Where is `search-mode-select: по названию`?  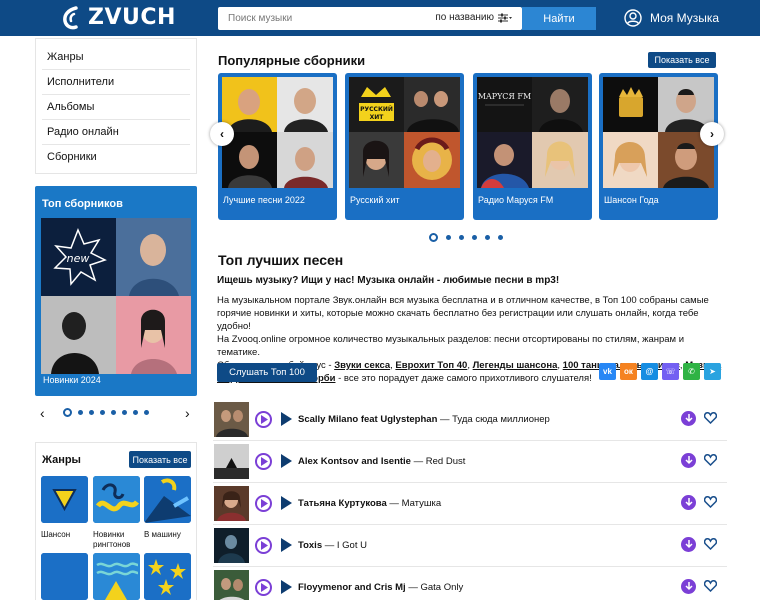
search-mode-select: по названию is located at coordinates (473, 17).